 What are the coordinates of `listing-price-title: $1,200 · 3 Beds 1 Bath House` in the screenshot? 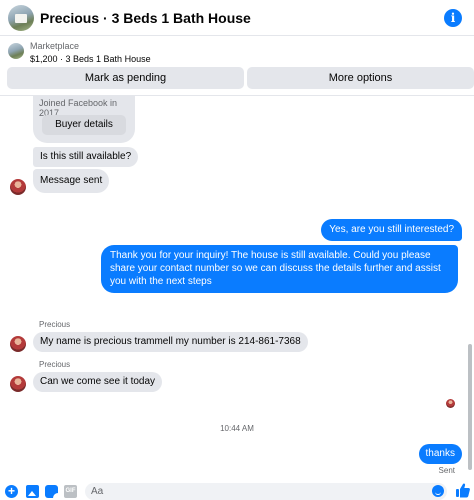 It's located at (90, 59).